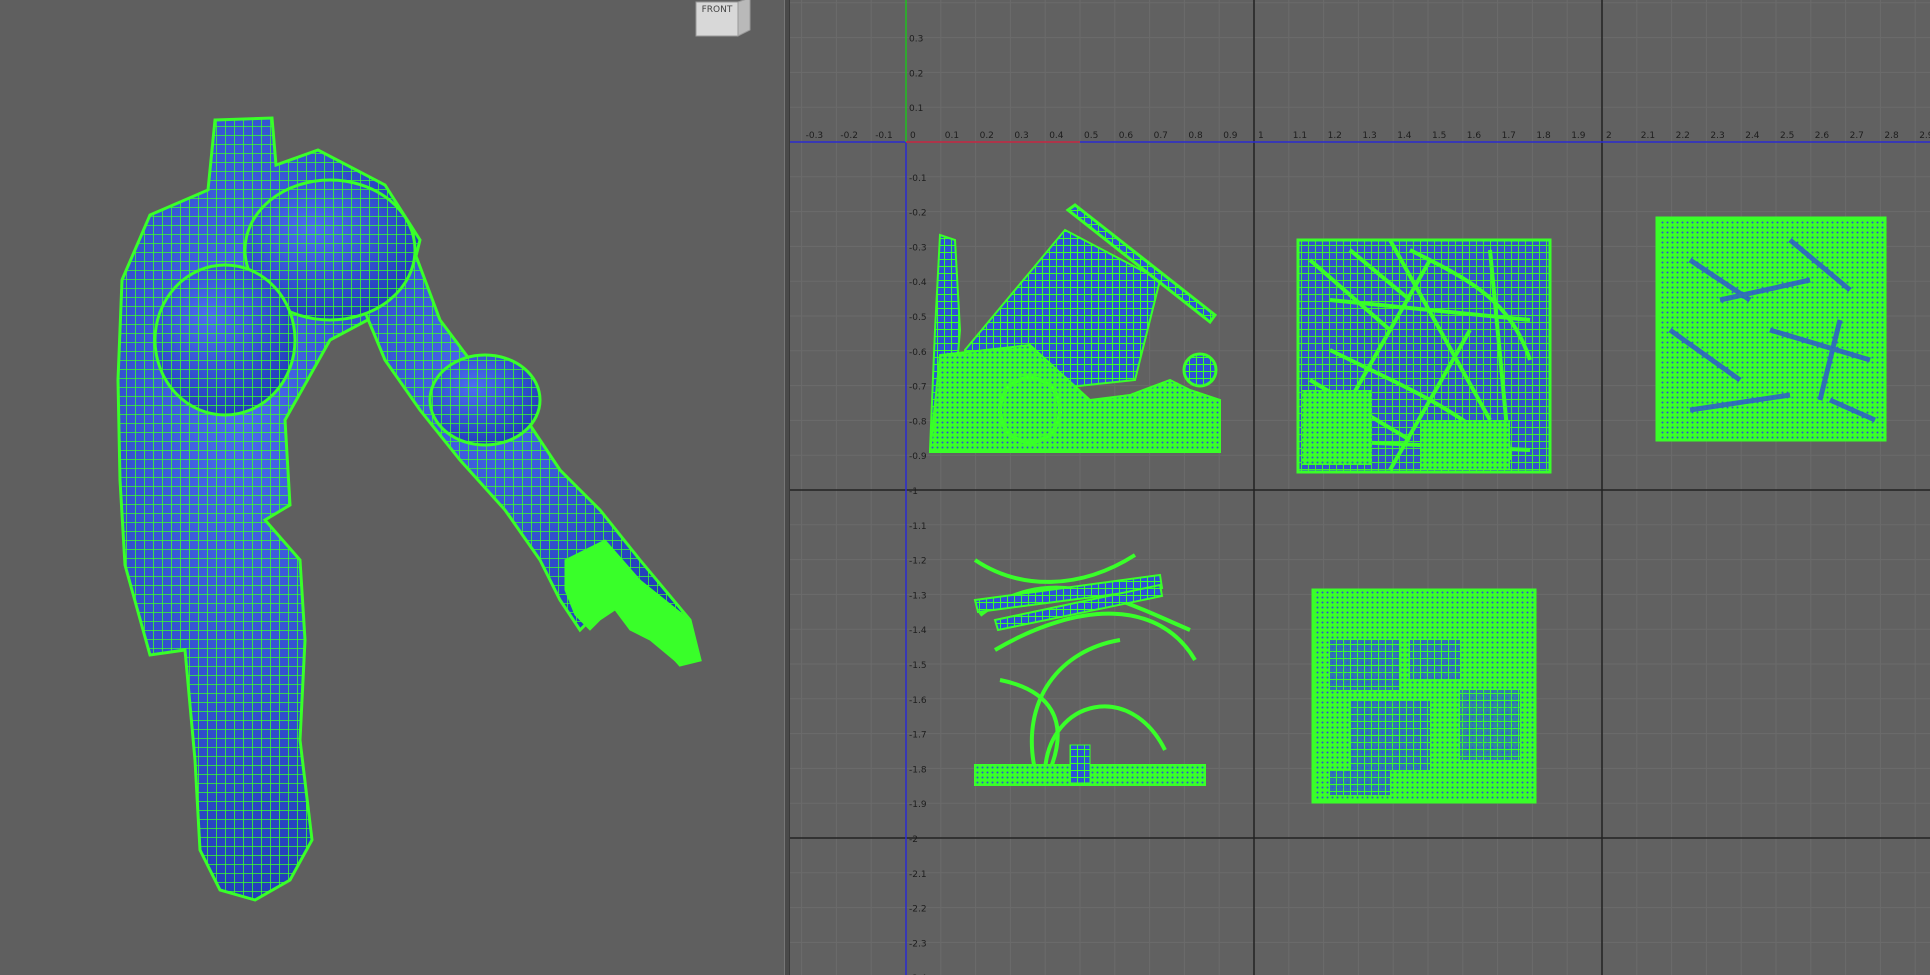  I want to click on v-axis-tick-label: -1.4, so click(918, 631).